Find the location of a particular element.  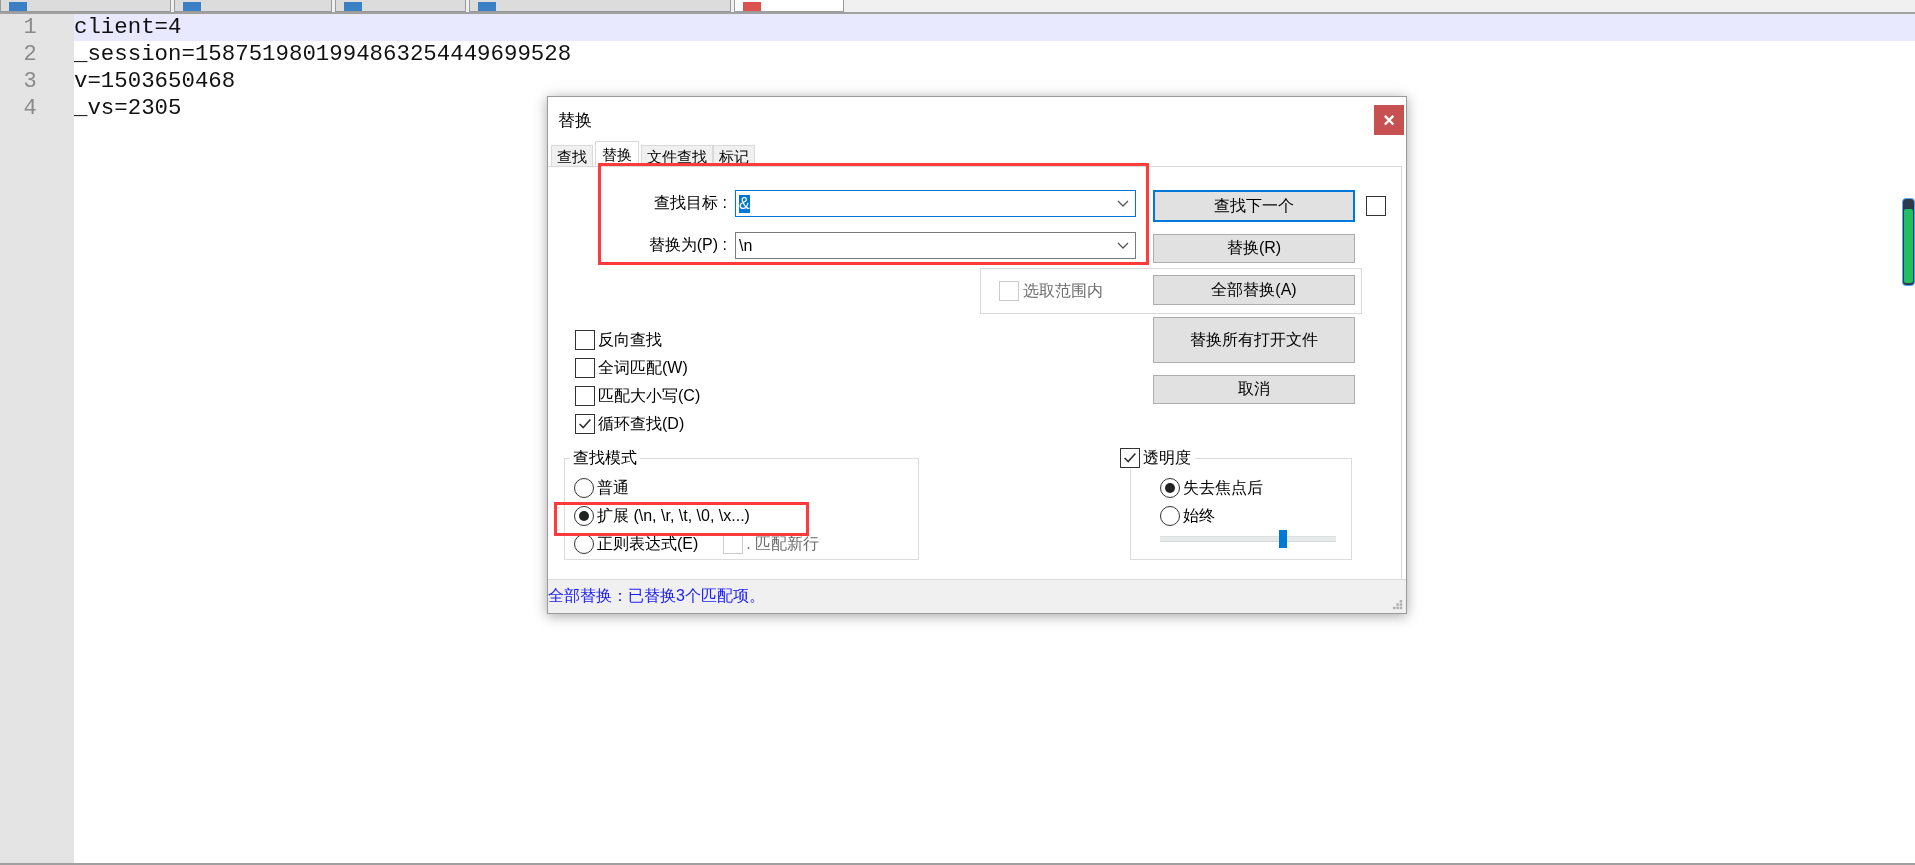

radio-label: 失去焦点后 is located at coordinates (1223, 487).